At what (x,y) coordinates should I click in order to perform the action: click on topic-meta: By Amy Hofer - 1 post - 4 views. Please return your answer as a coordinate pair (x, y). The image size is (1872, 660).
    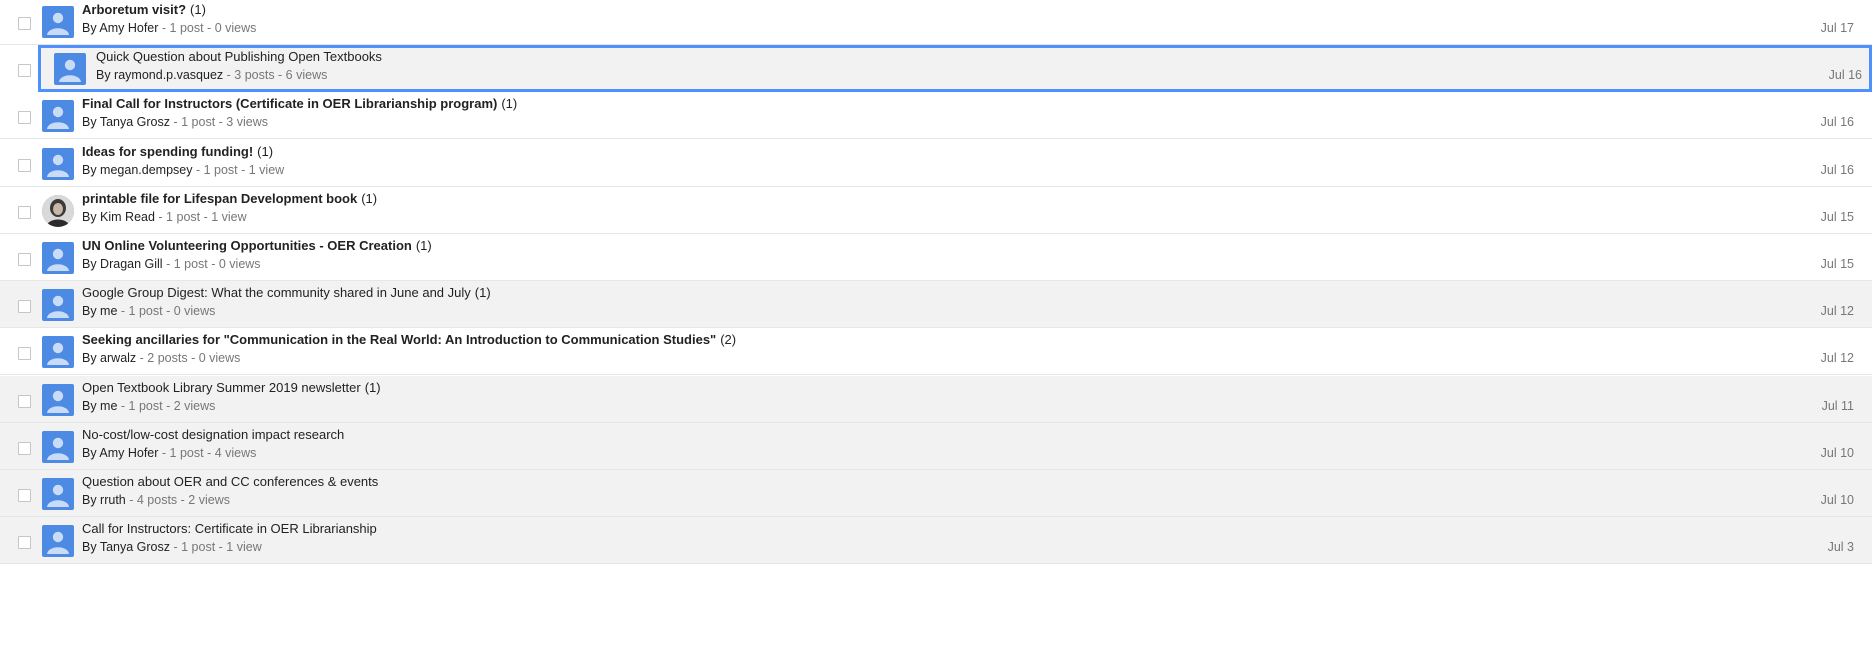
    Looking at the image, I should click on (169, 453).